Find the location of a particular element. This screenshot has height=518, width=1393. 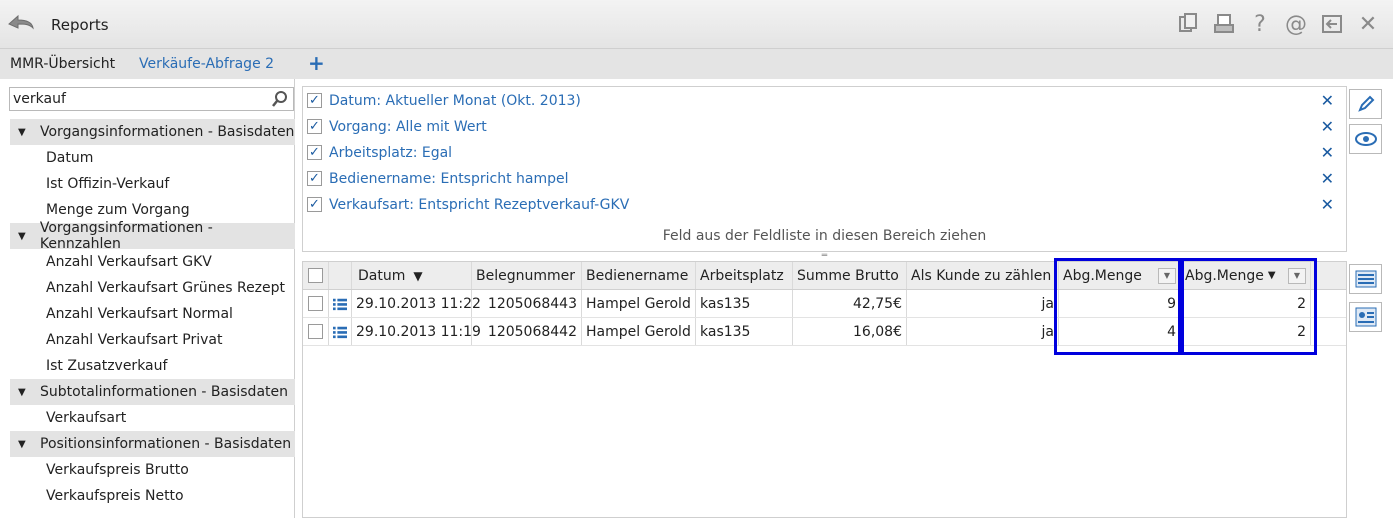

tree-group-label: Subtotalinformationen - Basisdaten is located at coordinates (164, 392).